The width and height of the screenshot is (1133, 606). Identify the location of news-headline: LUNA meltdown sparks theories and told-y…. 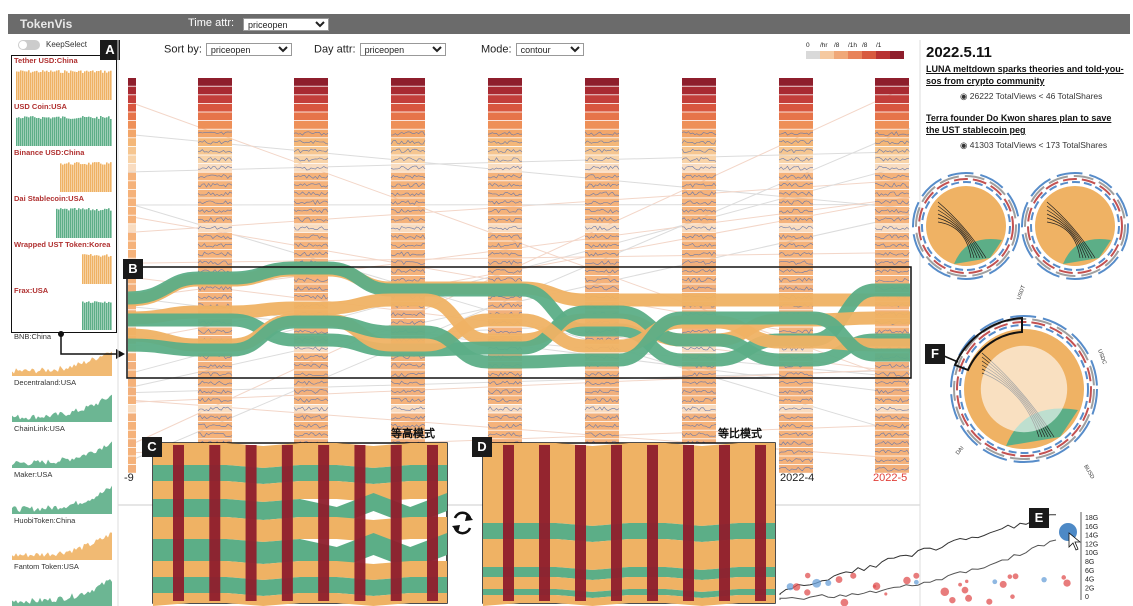
(1026, 75).